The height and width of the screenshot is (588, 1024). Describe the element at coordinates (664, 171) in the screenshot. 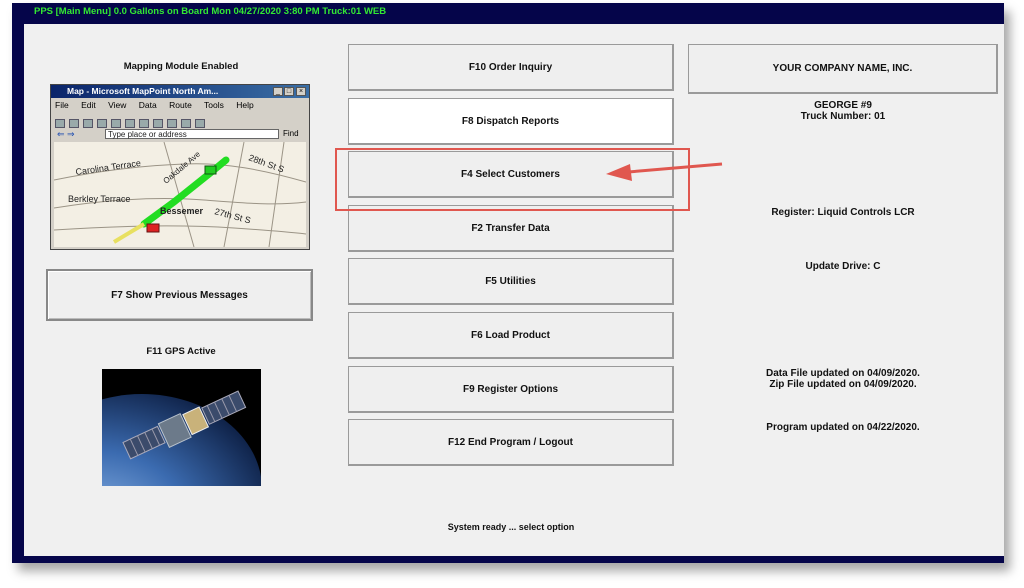

I see `annotation-arrow-icon` at that location.